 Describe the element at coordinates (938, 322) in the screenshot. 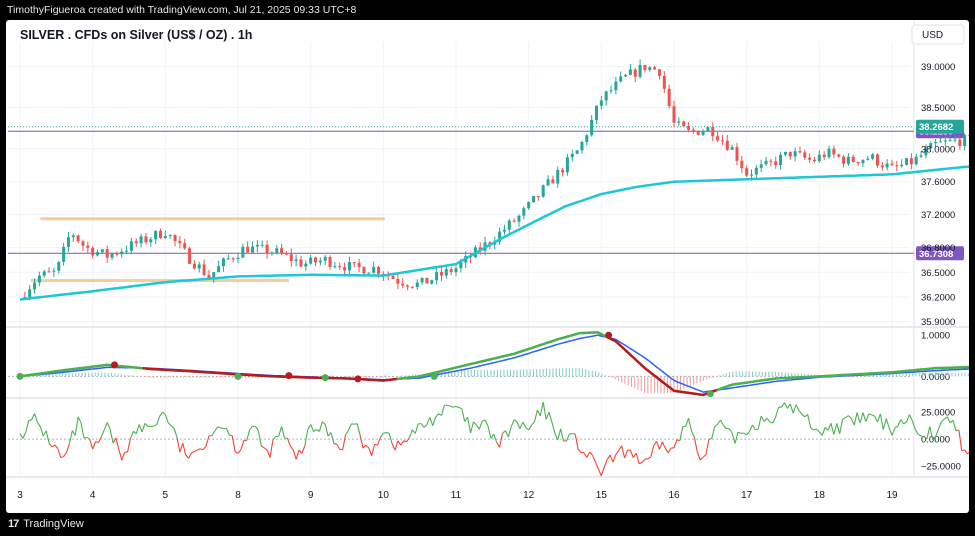

I see `price-tick-label: 35.9000` at that location.